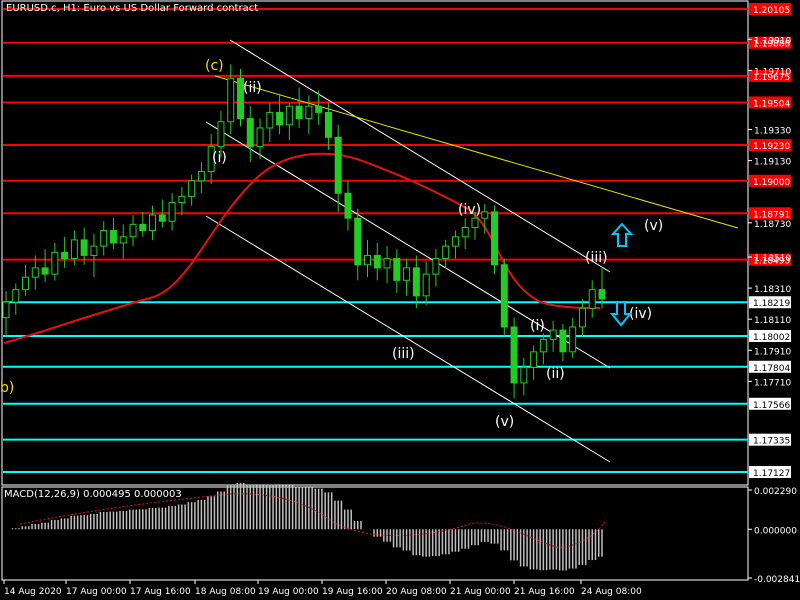 The height and width of the screenshot is (600, 800). Describe the element at coordinates (777, 580) in the screenshot. I see `macd-tick-label: -0.002841` at that location.